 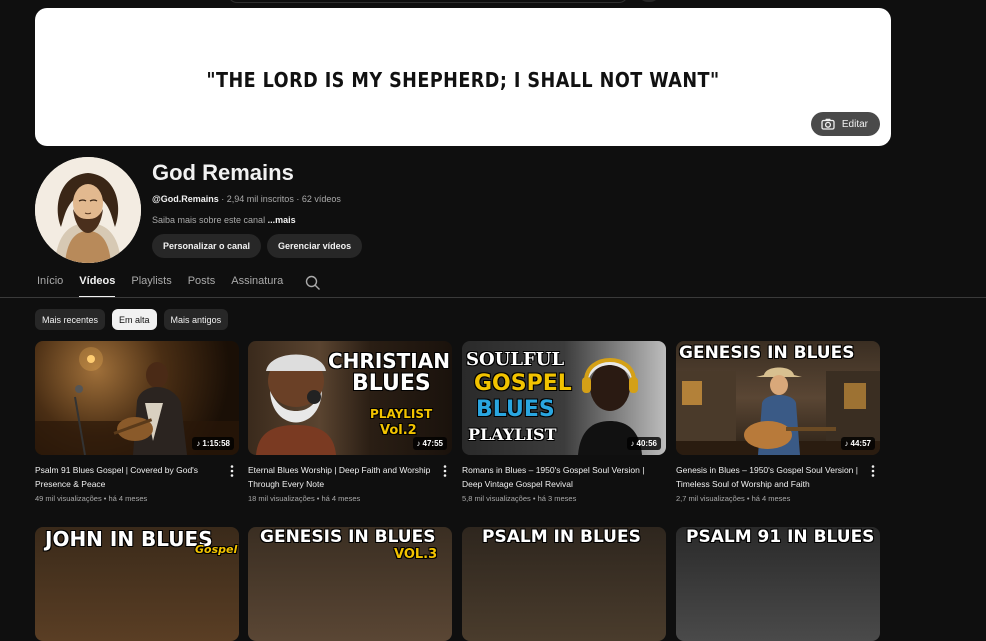 I want to click on thumbnail-text: Gospel, so click(x=216, y=549).